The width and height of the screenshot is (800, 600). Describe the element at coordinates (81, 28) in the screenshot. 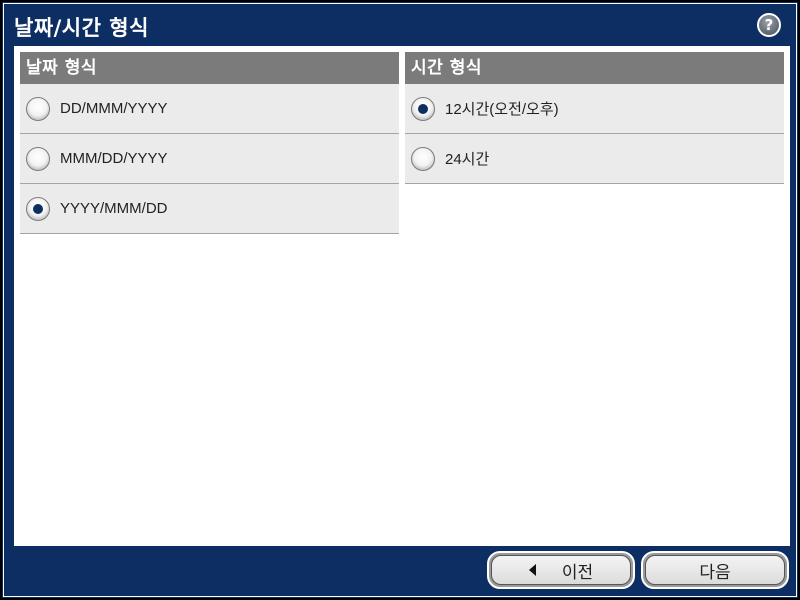

I see `window-title: 날짜/시간 형식` at that location.